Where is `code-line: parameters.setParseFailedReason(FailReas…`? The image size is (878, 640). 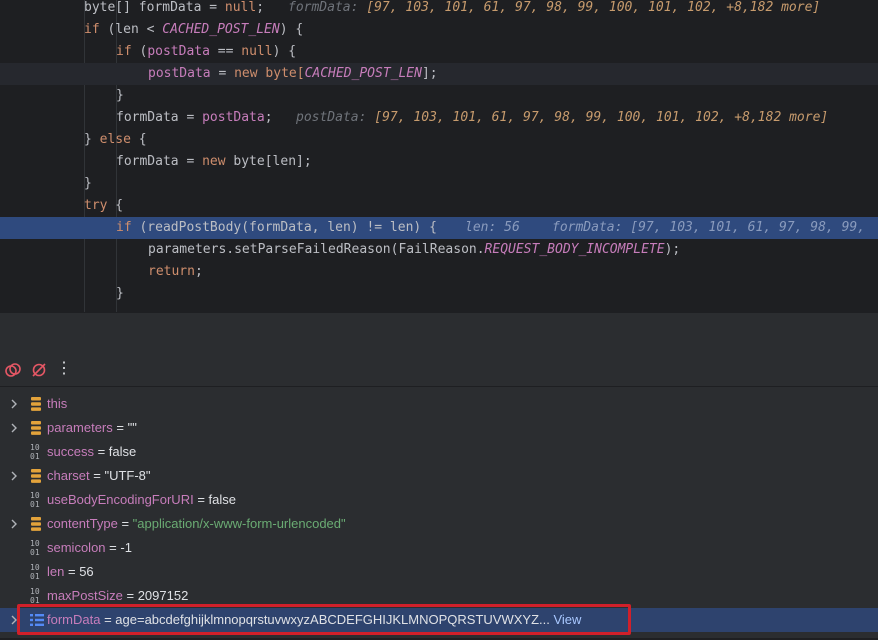
code-line: parameters.setParseFailedReason(FailReas… is located at coordinates (439, 250).